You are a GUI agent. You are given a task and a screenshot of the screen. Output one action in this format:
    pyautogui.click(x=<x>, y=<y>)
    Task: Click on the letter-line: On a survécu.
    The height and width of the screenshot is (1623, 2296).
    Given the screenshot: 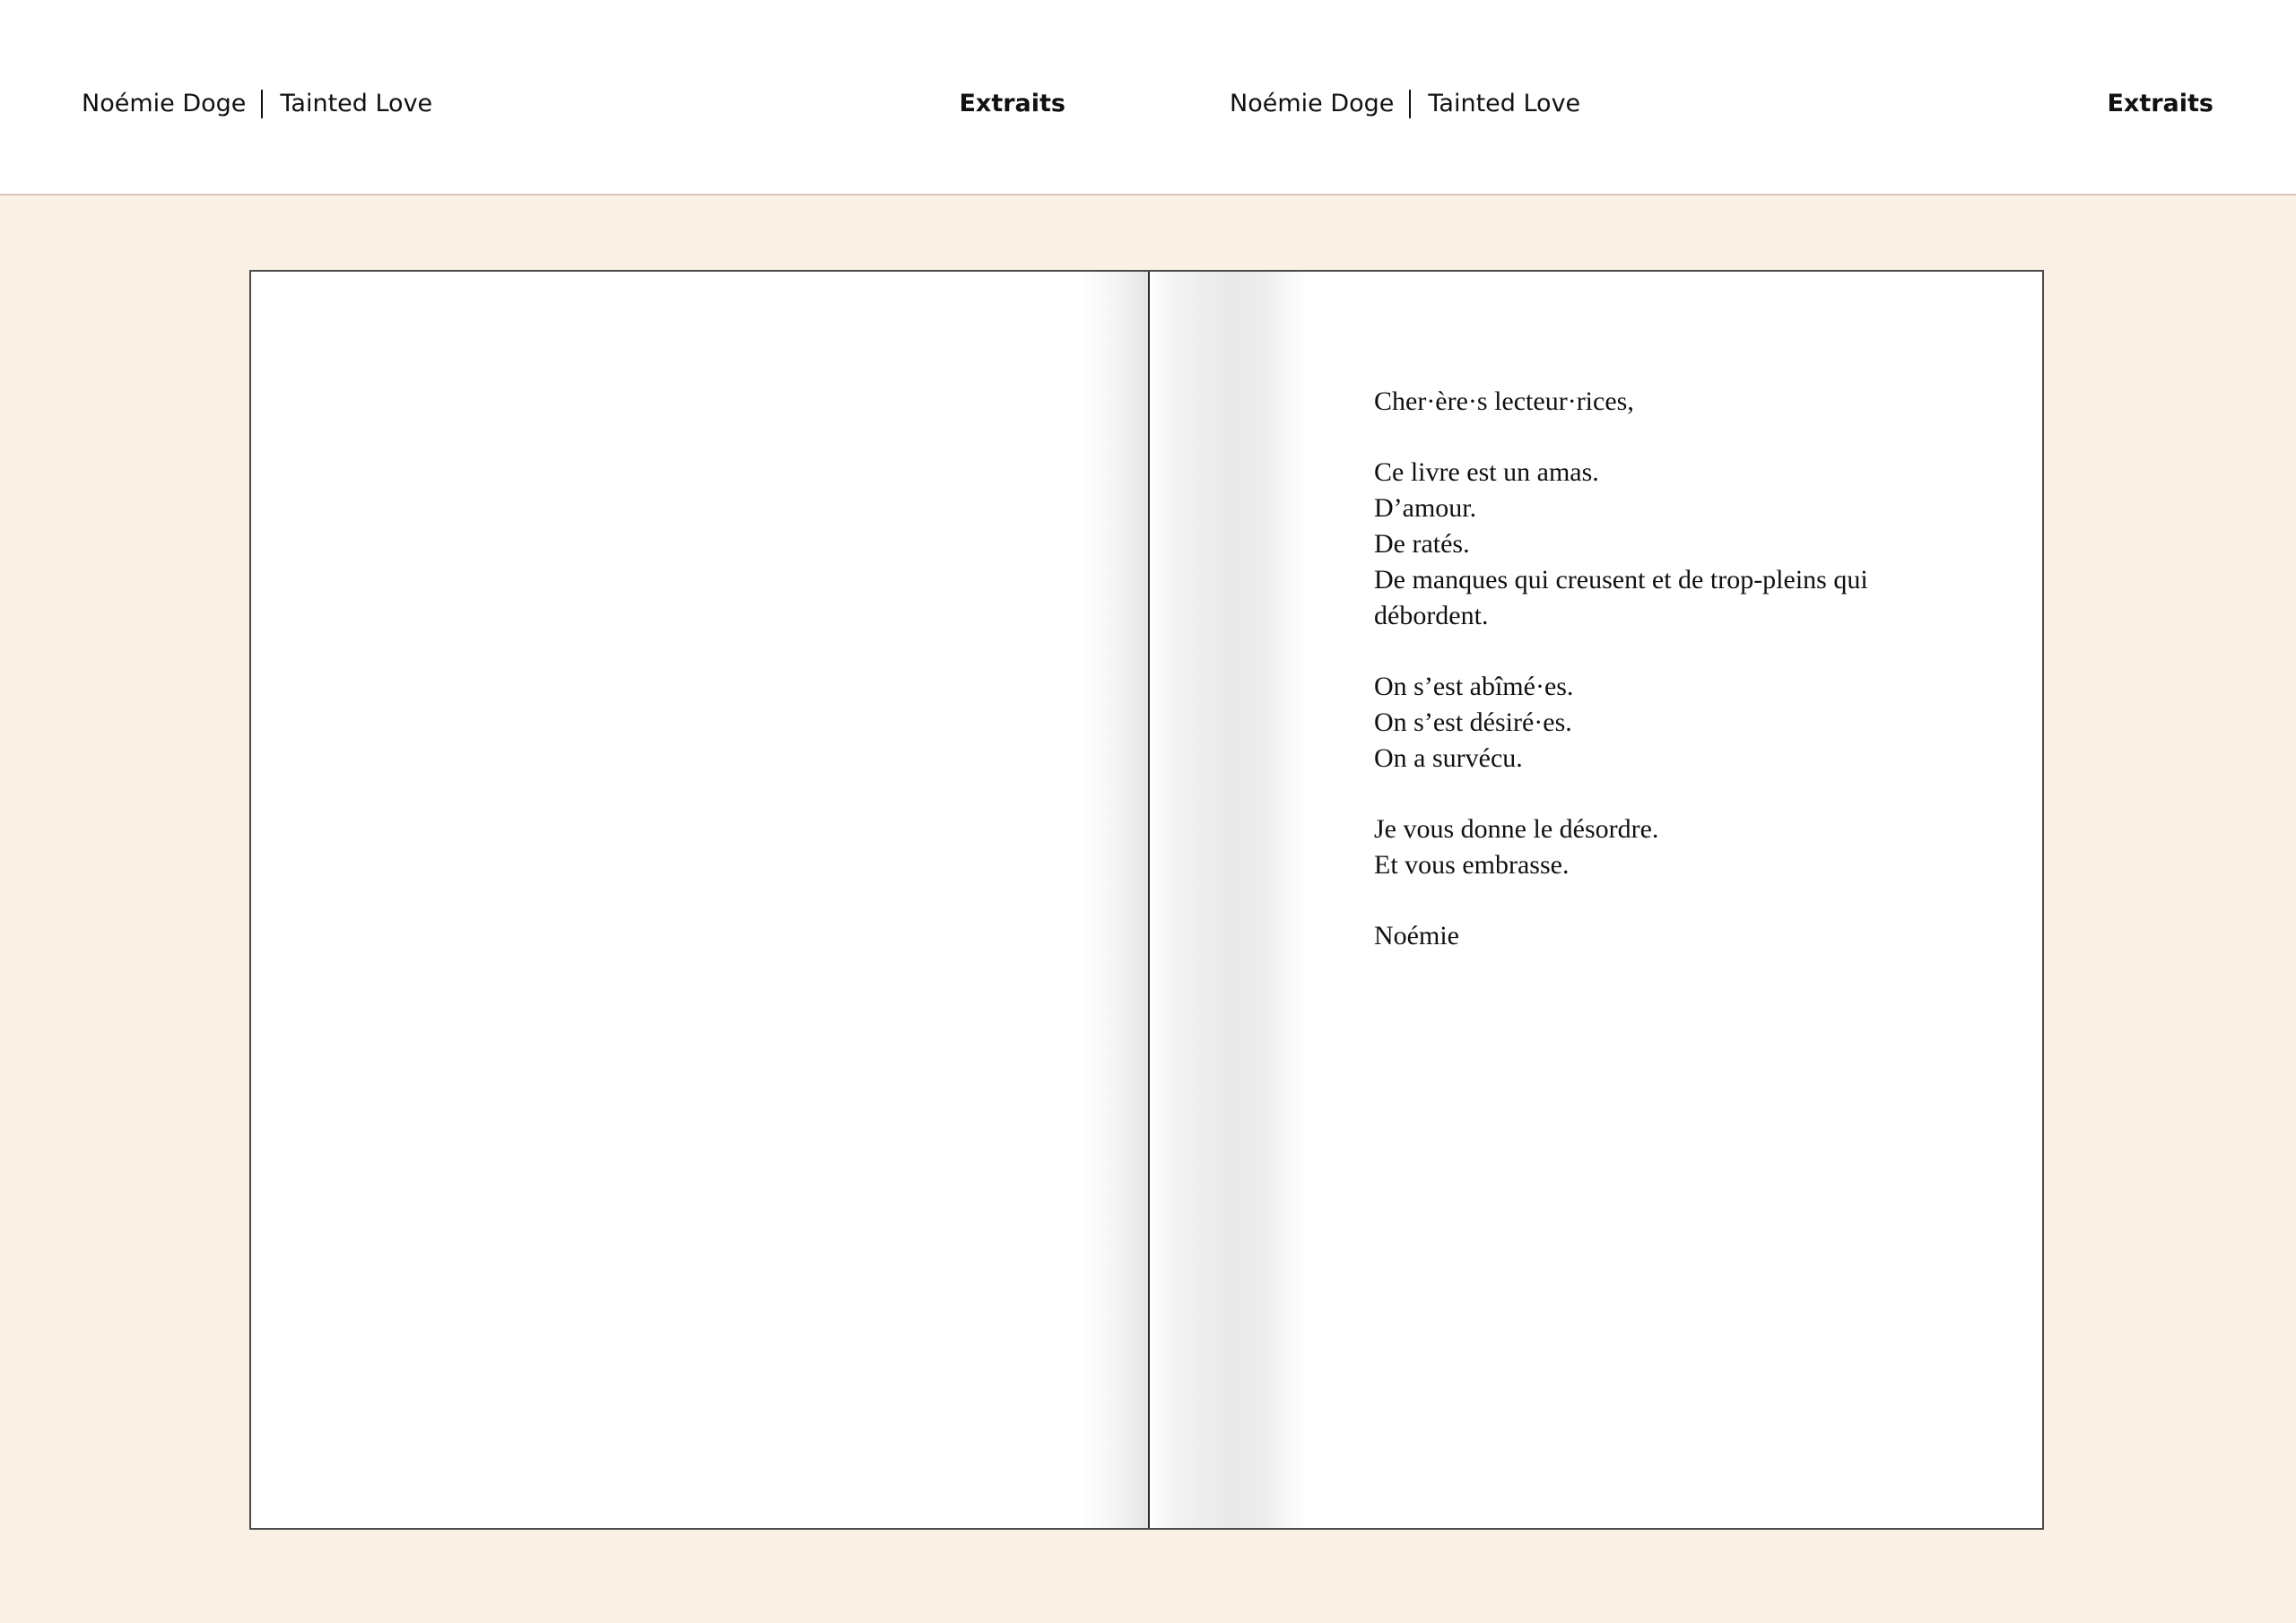 What is the action you would take?
    pyautogui.click(x=1448, y=758)
    